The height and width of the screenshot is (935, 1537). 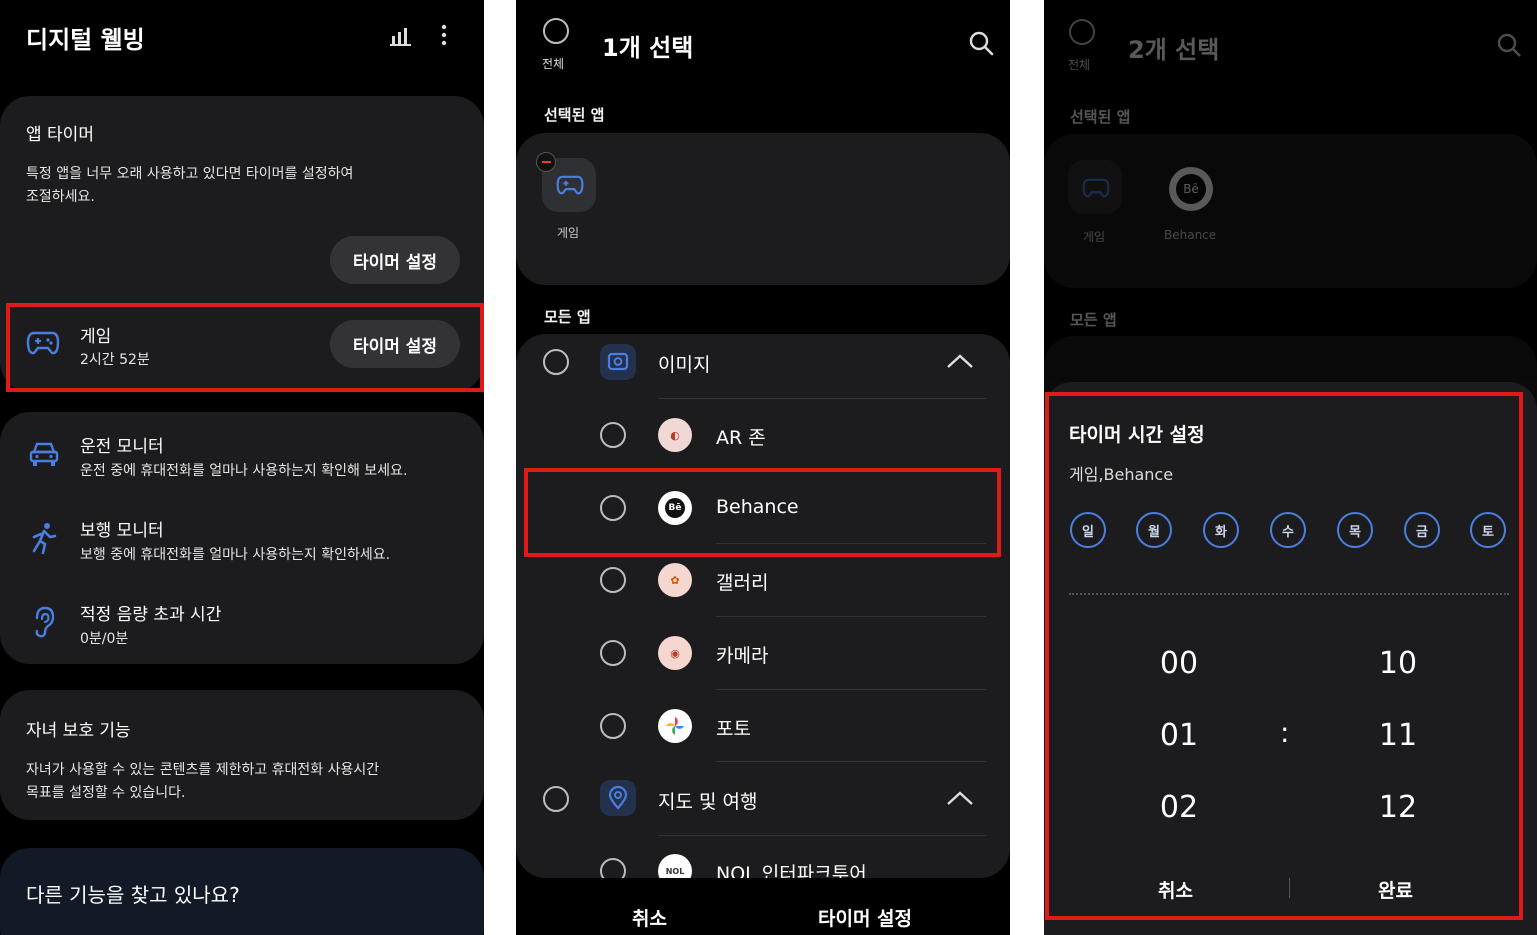 I want to click on page-title: 디지털 웰빙, so click(x=85, y=40).